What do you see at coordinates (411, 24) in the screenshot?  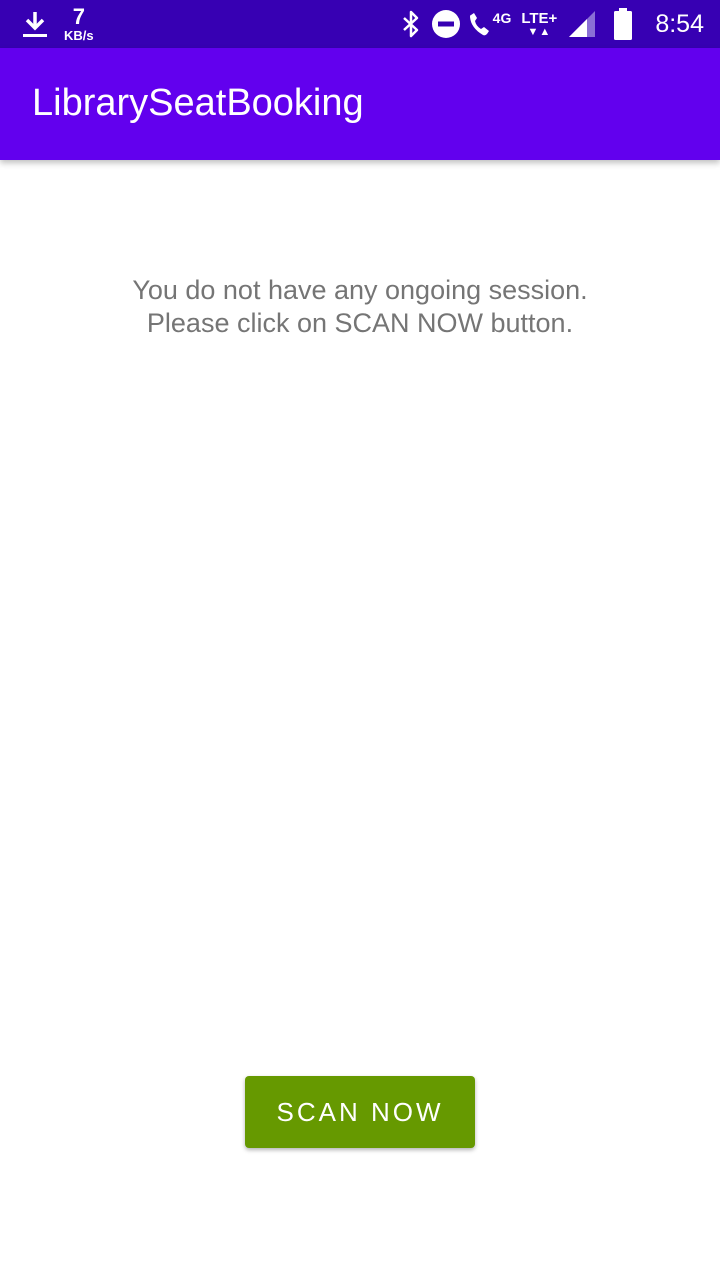 I see `bluetooth-icon` at bounding box center [411, 24].